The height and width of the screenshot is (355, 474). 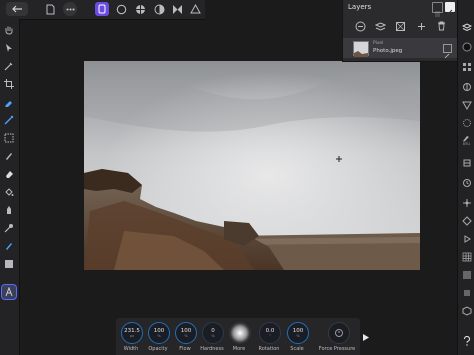 I want to click on text-tool, so click(x=9, y=292).